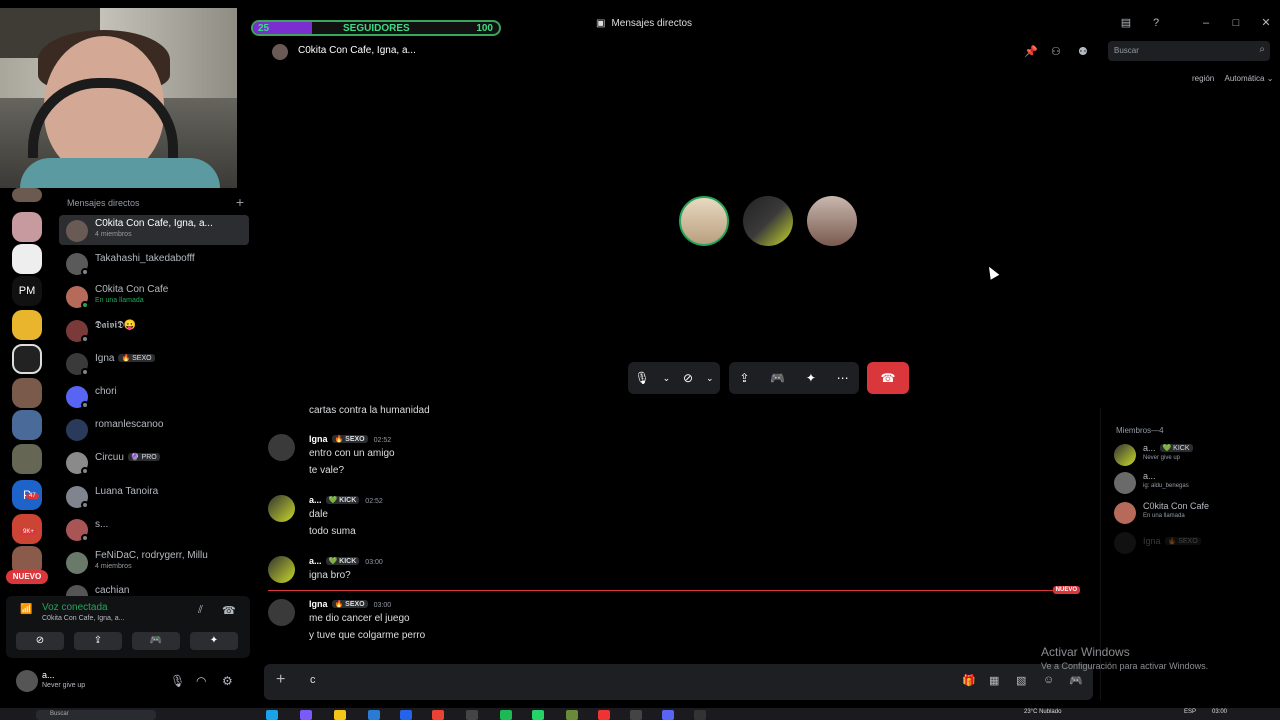  What do you see at coordinates (888, 378) in the screenshot?
I see `hang-up-button: ☎` at bounding box center [888, 378].